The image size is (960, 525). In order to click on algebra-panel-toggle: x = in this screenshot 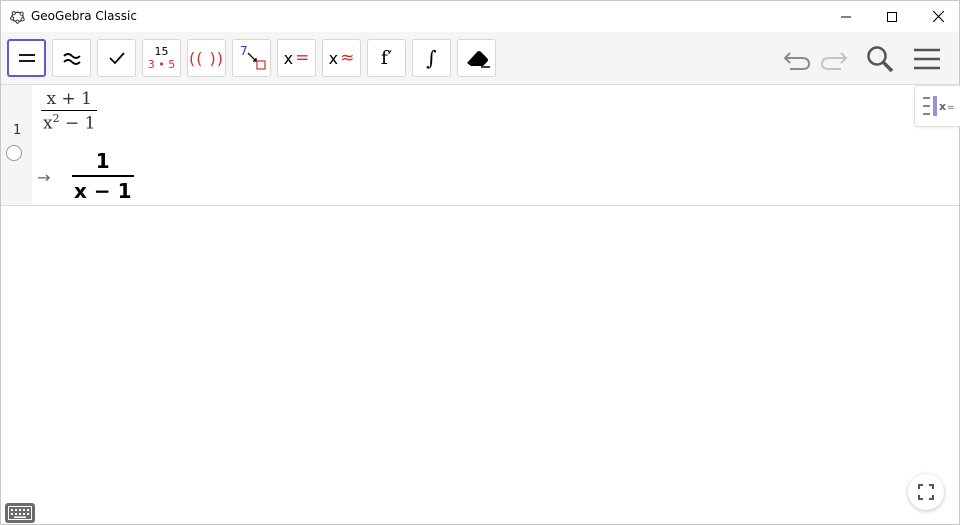, I will do `click(937, 106)`.